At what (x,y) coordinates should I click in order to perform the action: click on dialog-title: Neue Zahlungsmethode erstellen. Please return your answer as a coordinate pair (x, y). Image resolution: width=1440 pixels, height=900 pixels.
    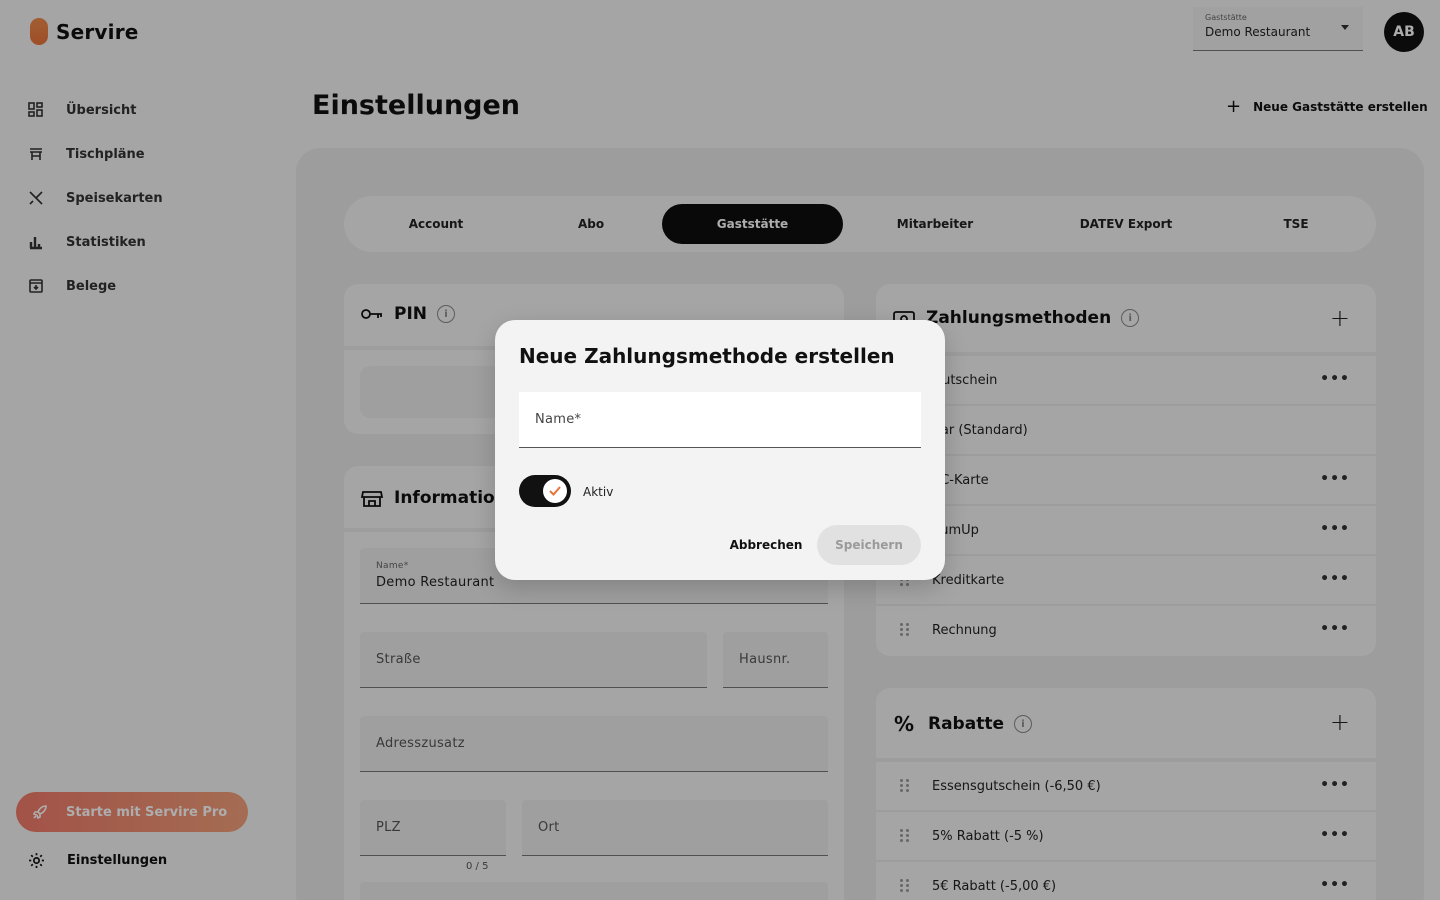
    Looking at the image, I should click on (707, 356).